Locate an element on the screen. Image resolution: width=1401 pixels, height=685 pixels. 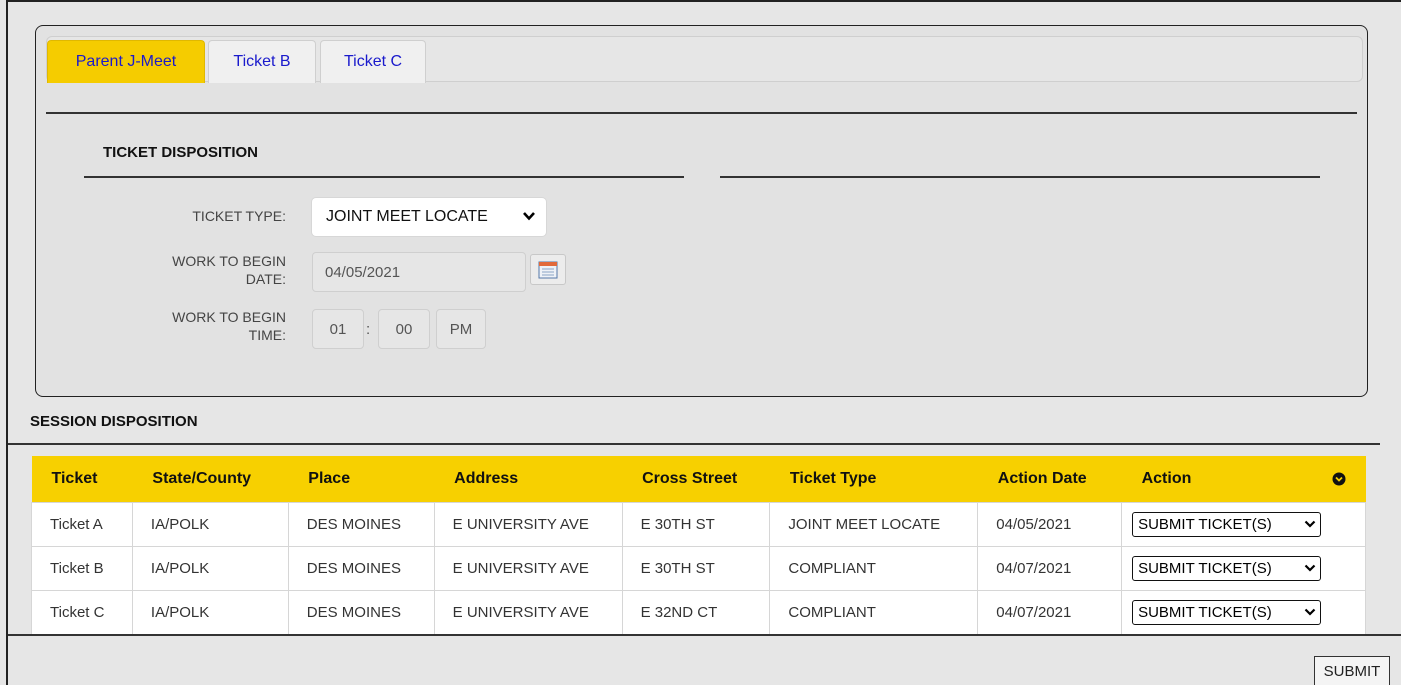
cell-ticket: Ticket B is located at coordinates (82, 568).